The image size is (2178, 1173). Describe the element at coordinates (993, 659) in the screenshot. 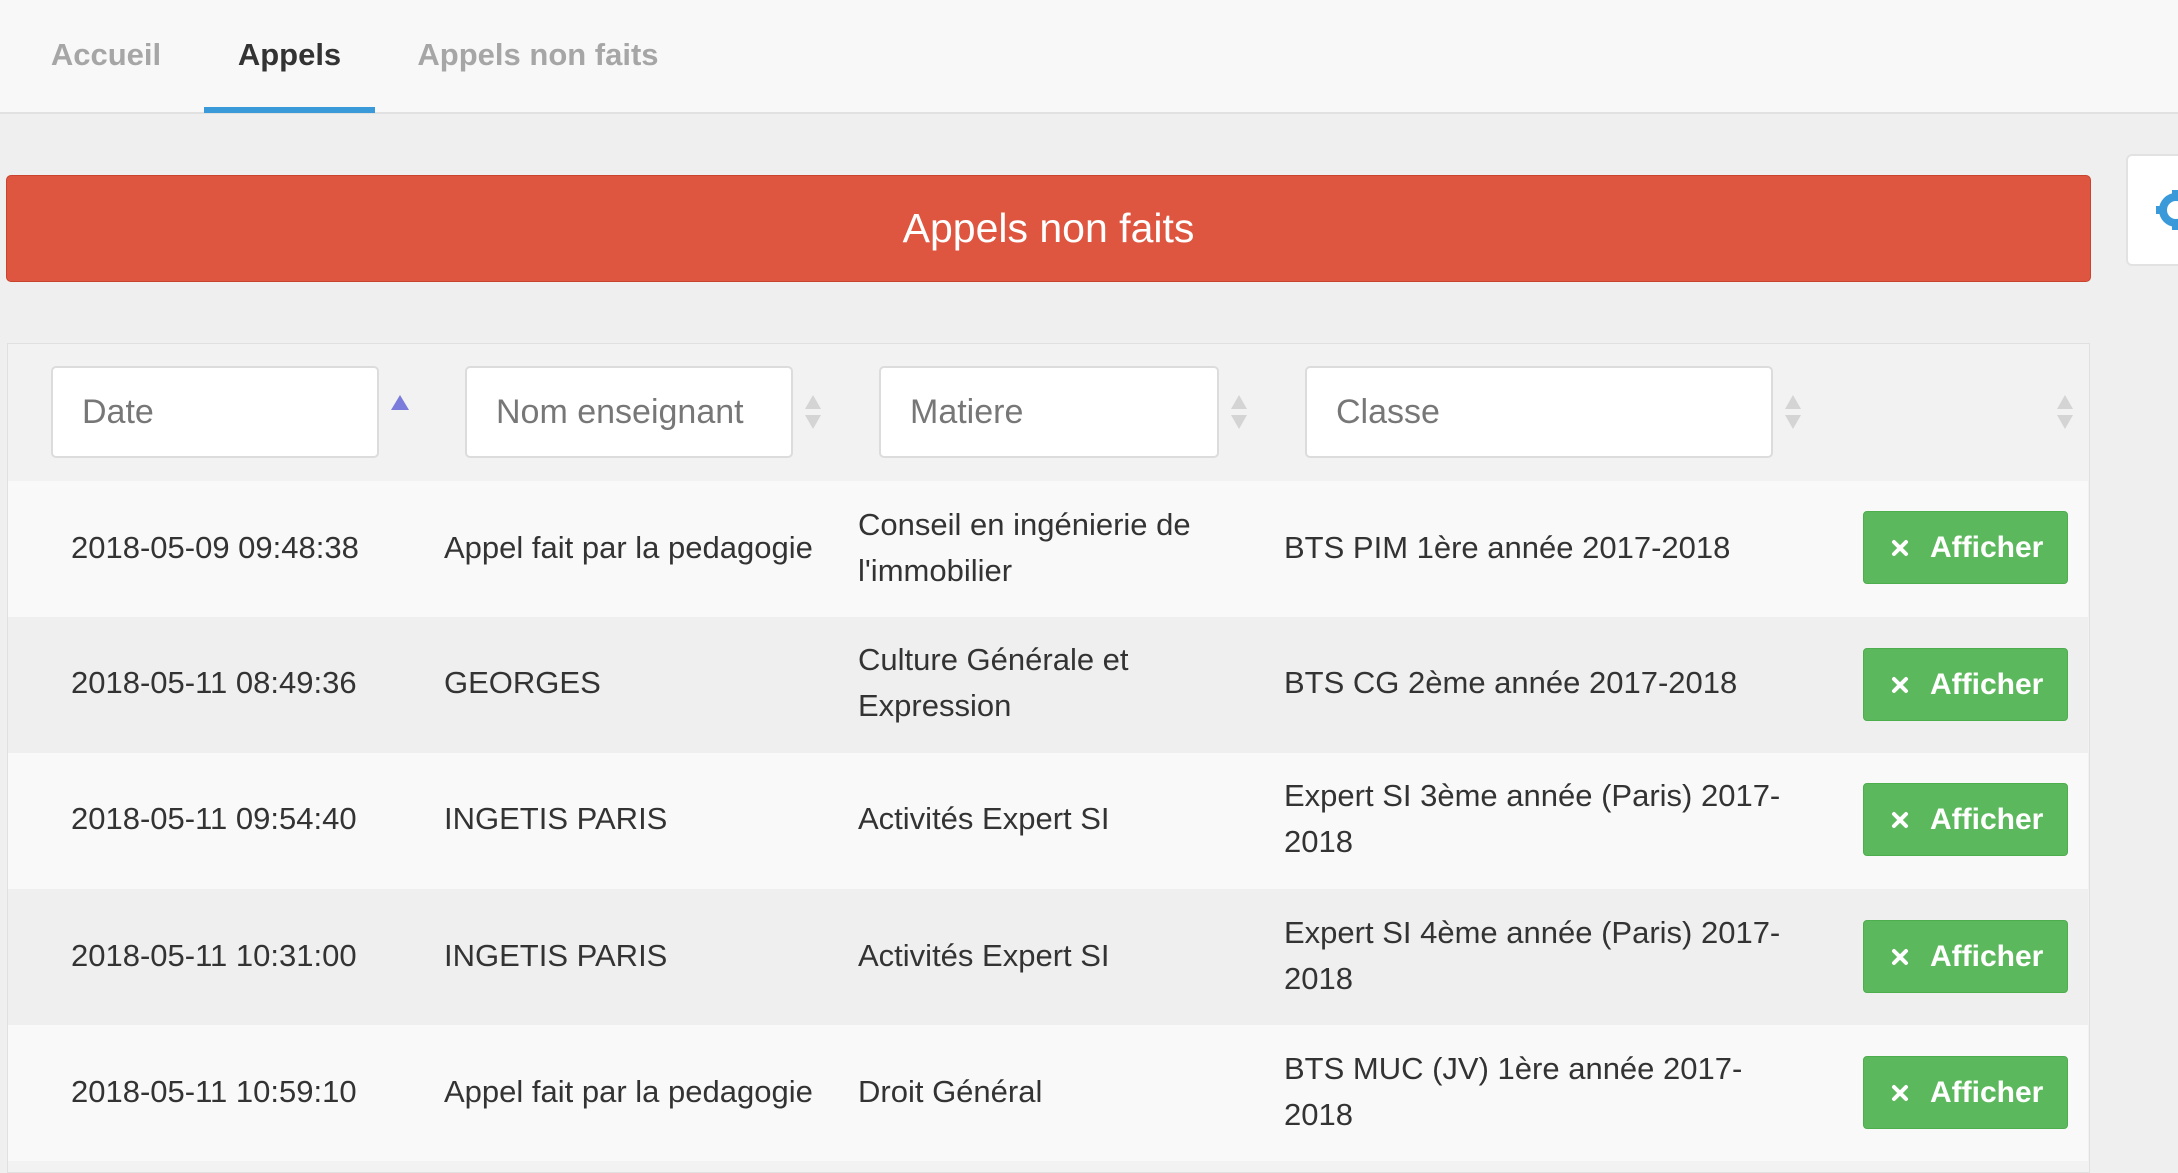

I see `subject-line: Culture Générale et` at that location.